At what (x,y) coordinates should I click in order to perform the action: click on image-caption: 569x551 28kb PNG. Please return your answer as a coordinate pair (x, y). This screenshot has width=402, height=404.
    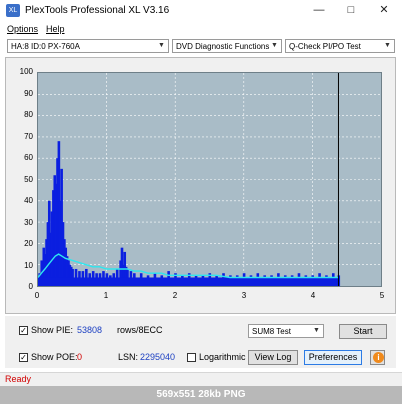
    Looking at the image, I should click on (201, 395).